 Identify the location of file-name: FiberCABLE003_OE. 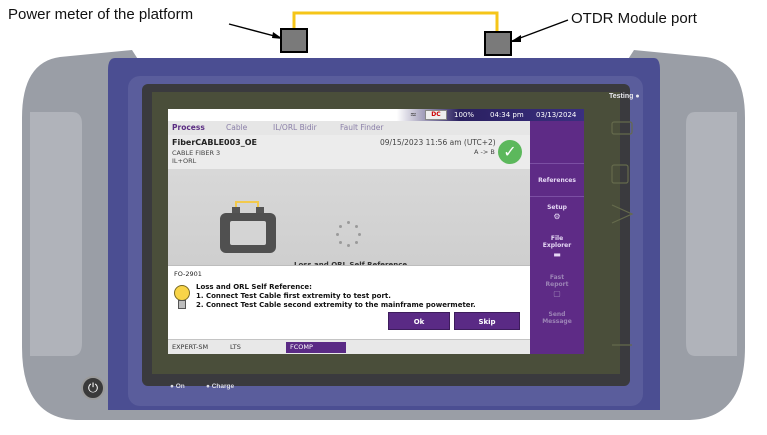
(214, 142).